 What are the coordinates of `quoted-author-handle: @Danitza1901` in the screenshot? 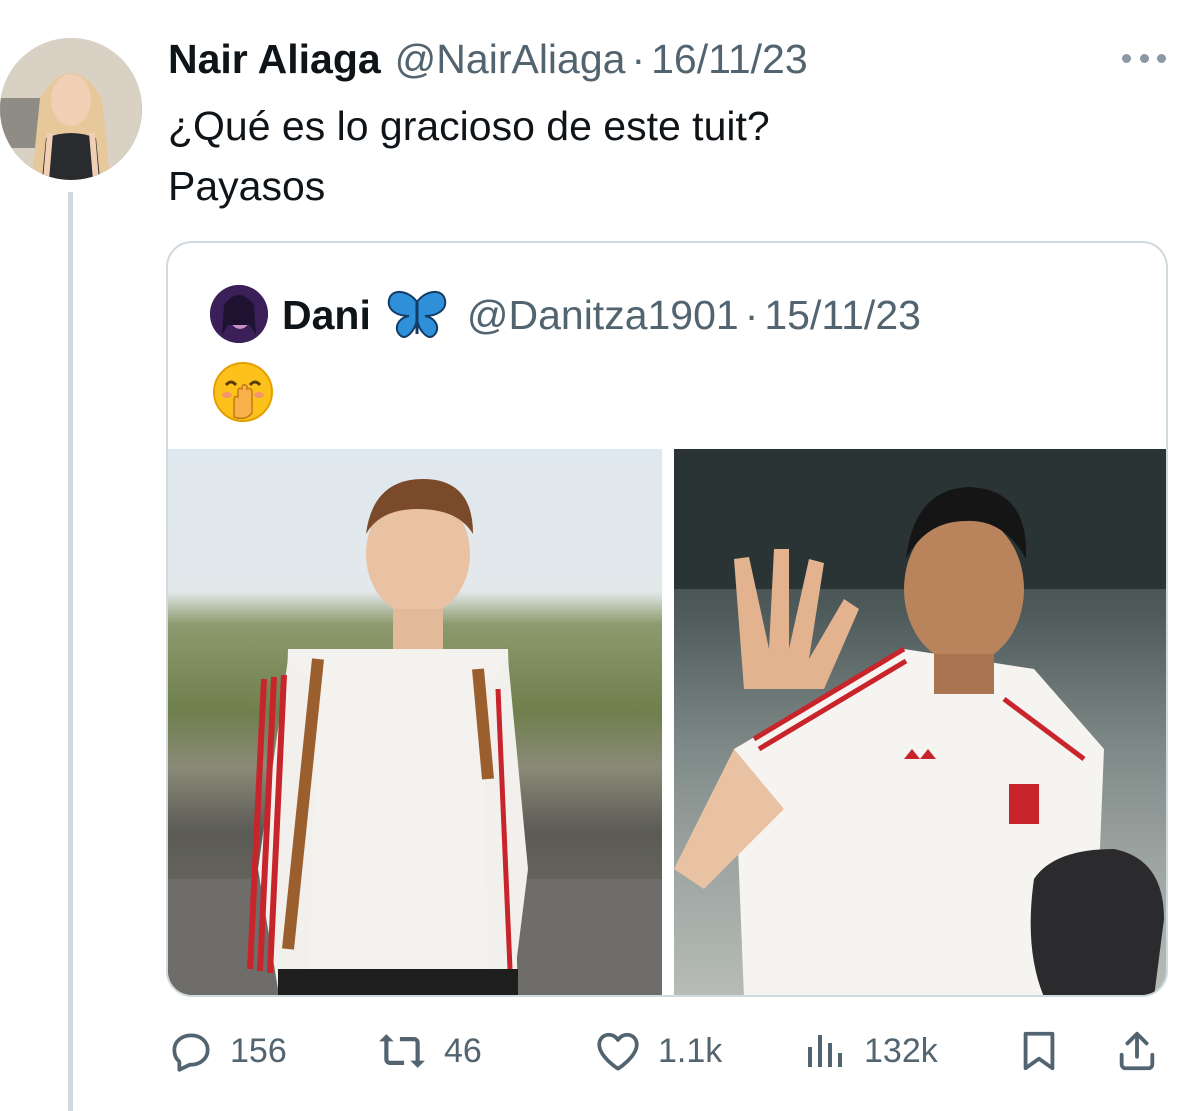 It's located at (603, 315).